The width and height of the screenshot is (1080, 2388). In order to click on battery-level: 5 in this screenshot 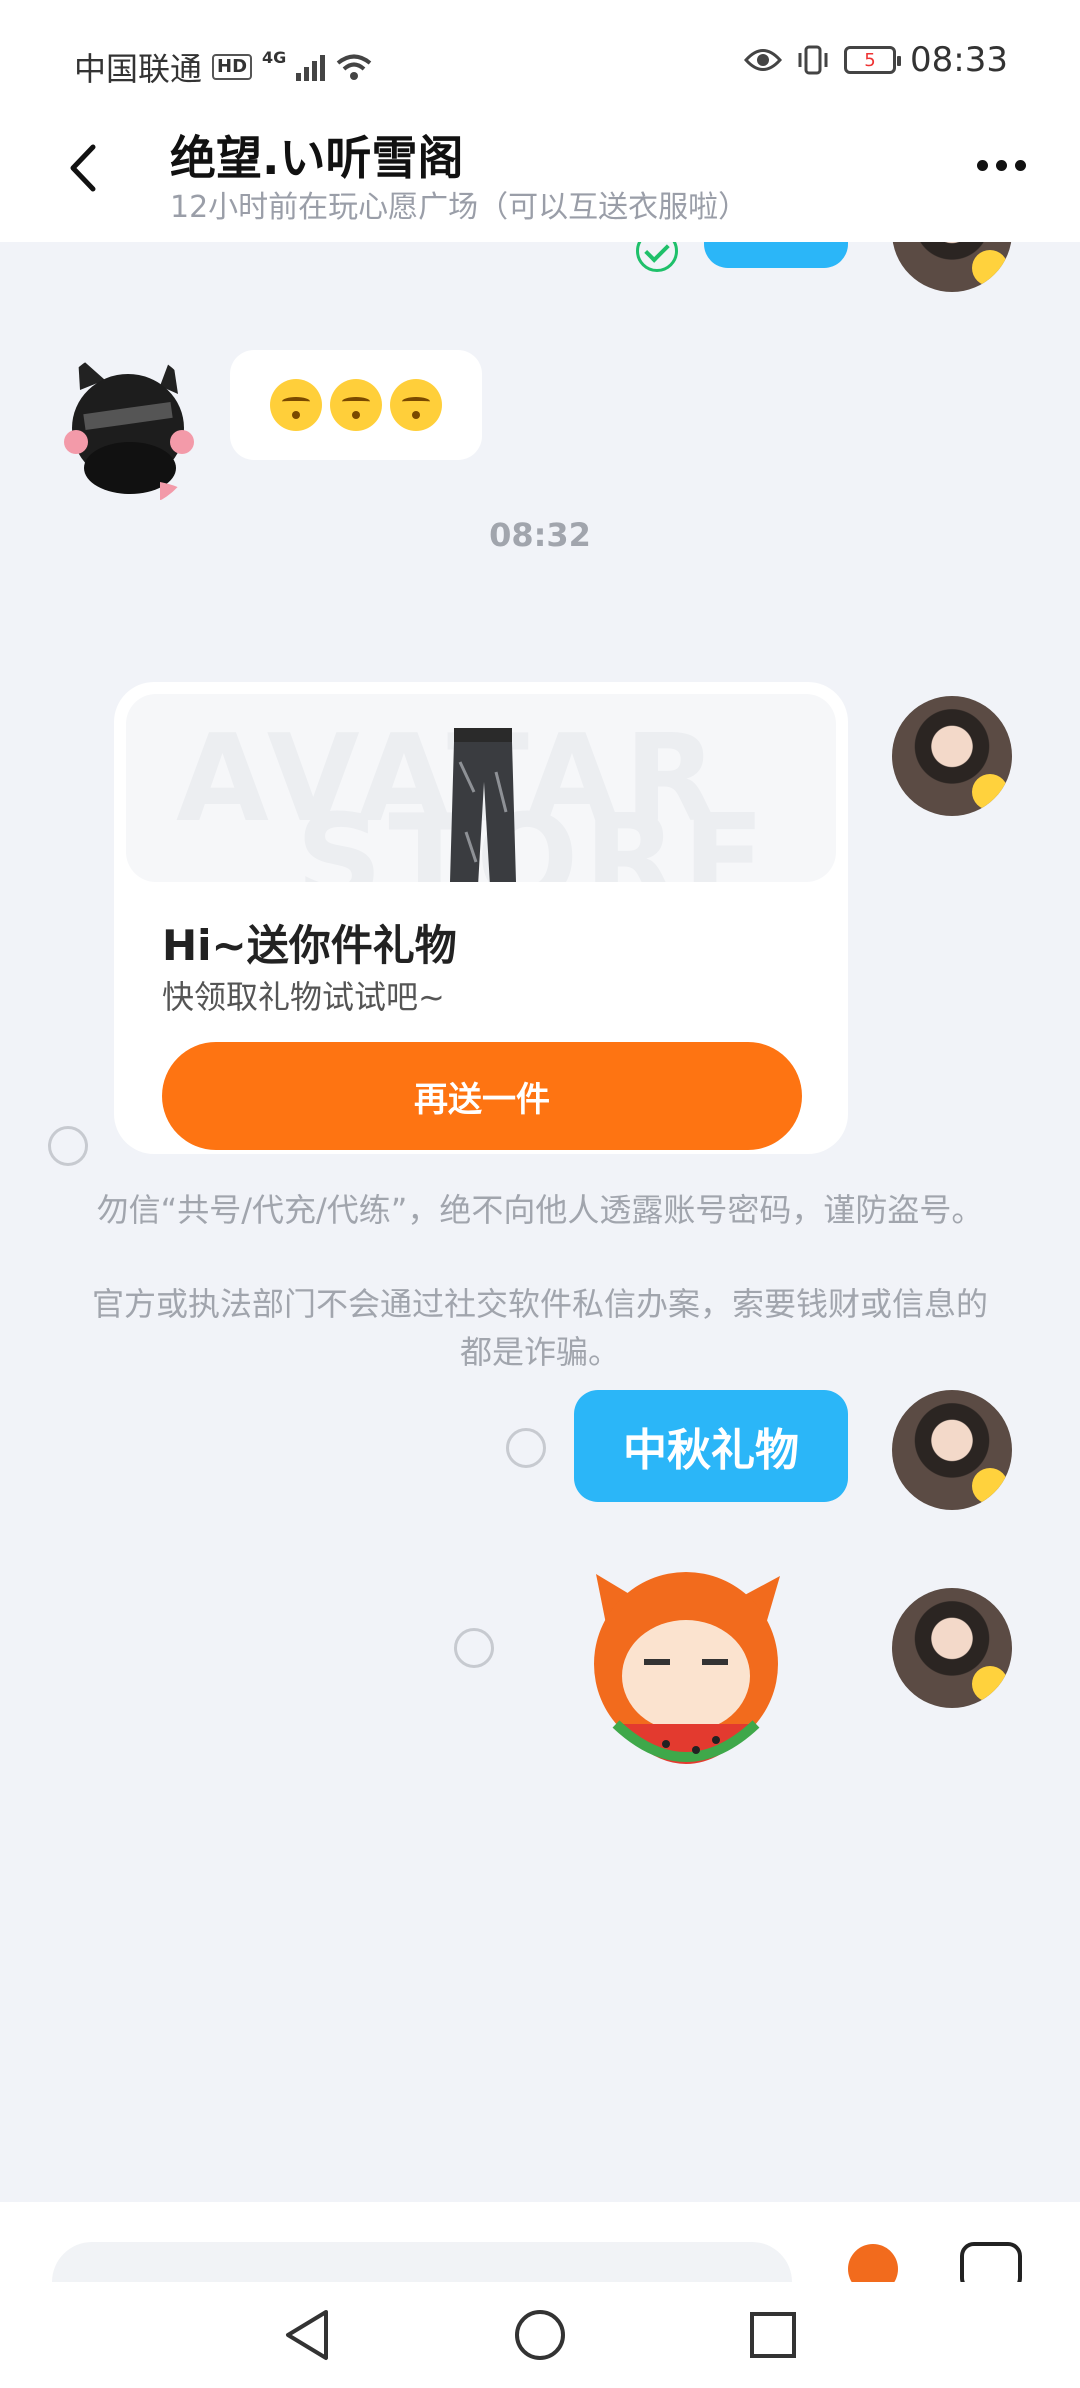, I will do `click(870, 60)`.